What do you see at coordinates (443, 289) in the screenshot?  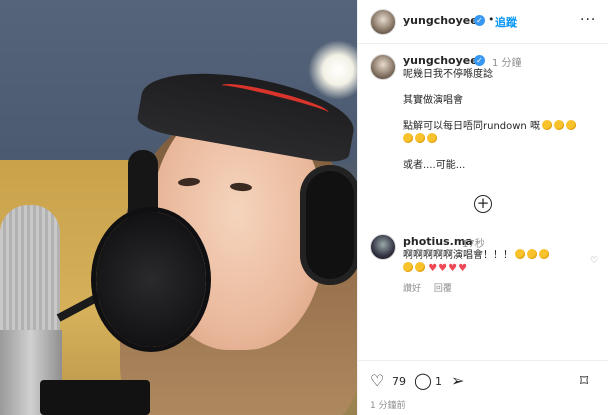 I see `comment-reply-button: 回覆` at bounding box center [443, 289].